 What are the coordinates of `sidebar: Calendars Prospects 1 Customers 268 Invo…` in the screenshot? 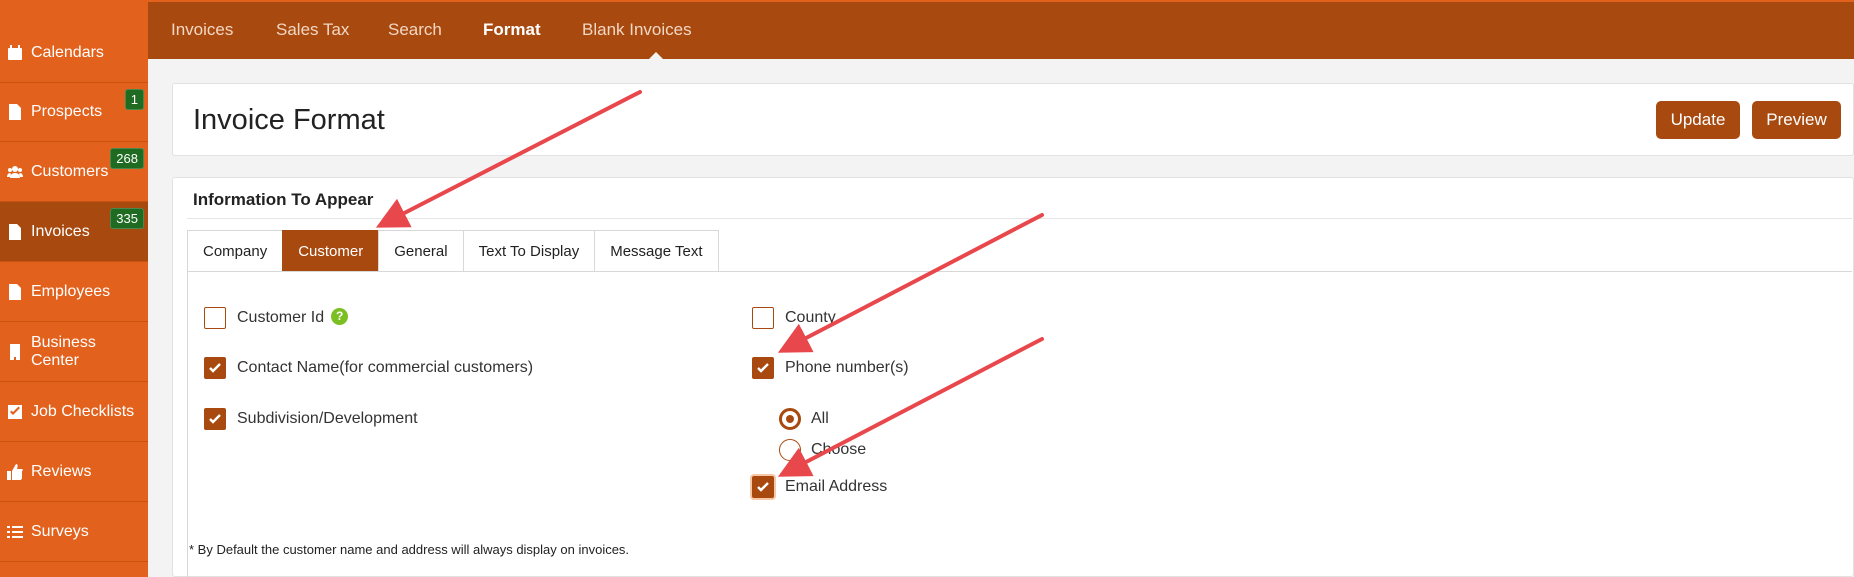 It's located at (74, 288).